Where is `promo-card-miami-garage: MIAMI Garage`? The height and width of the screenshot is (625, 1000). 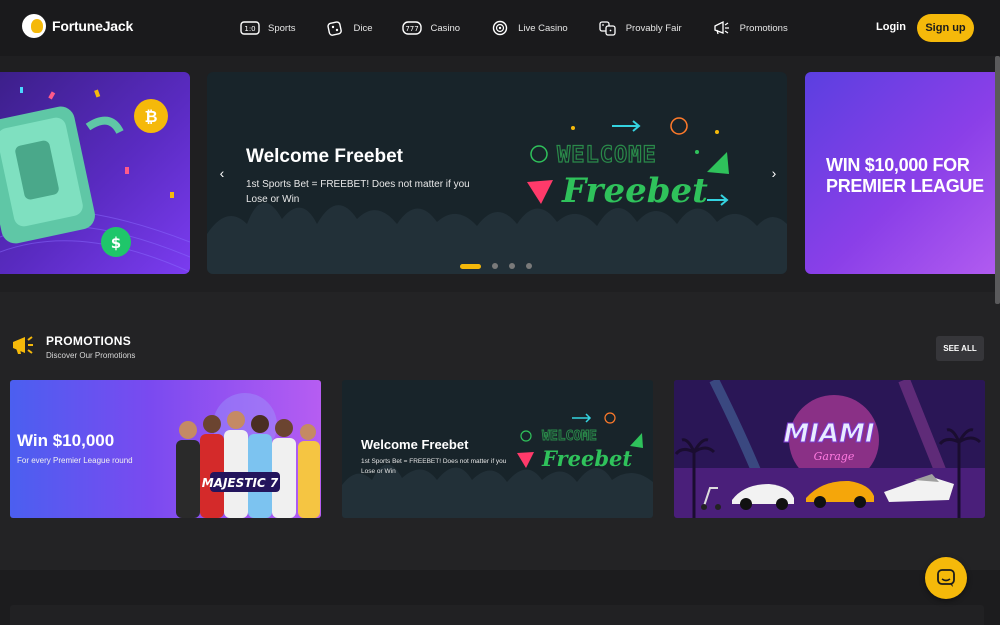 promo-card-miami-garage: MIAMI Garage is located at coordinates (829, 449).